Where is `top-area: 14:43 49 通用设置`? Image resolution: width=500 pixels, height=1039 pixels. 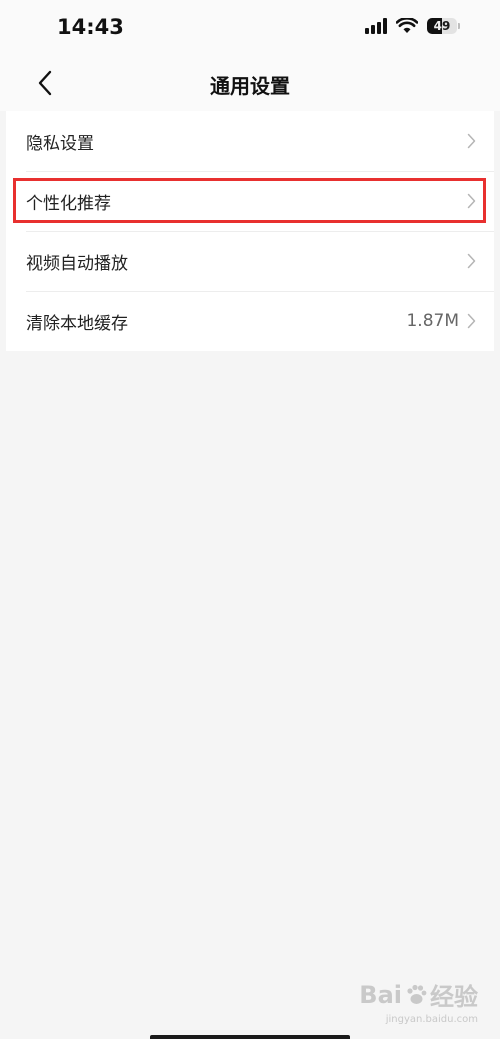
top-area: 14:43 49 通用设置 is located at coordinates (250, 55).